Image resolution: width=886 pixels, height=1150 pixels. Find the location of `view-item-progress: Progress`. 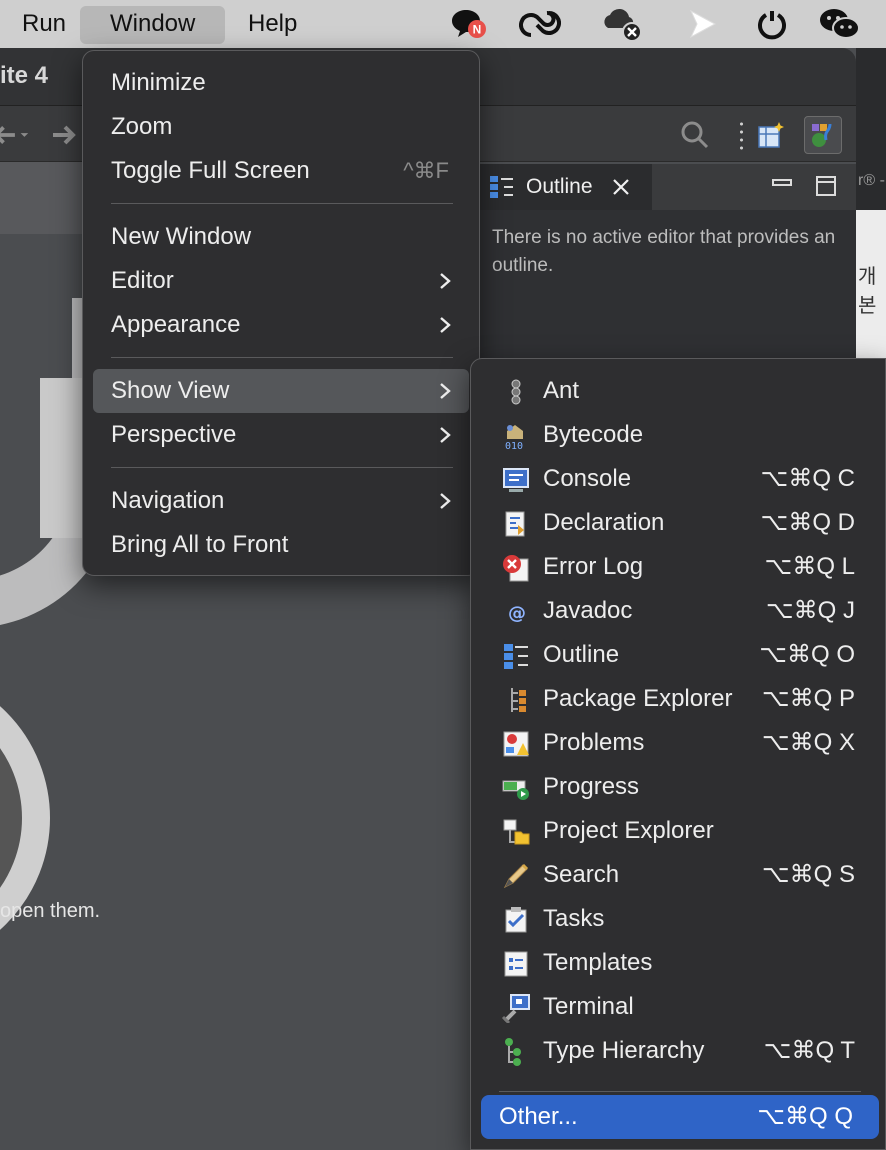

view-item-progress: Progress is located at coordinates (679, 787).